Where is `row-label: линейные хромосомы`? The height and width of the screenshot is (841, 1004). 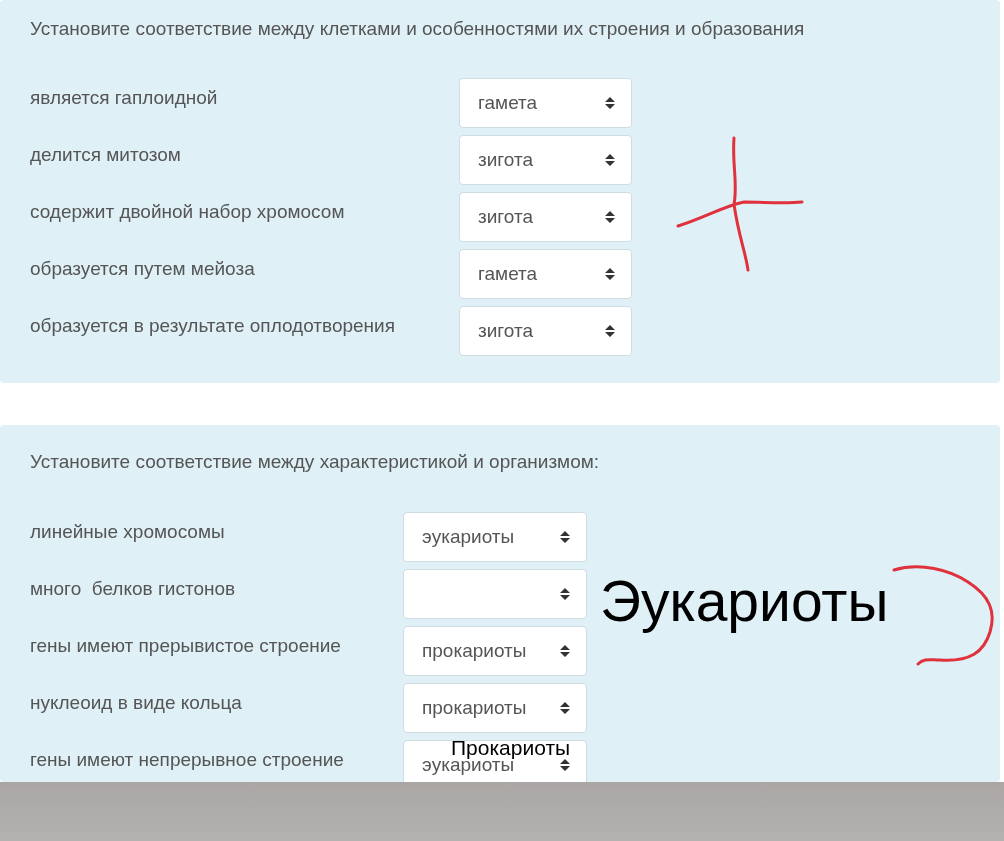 row-label: линейные хромосомы is located at coordinates (127, 532).